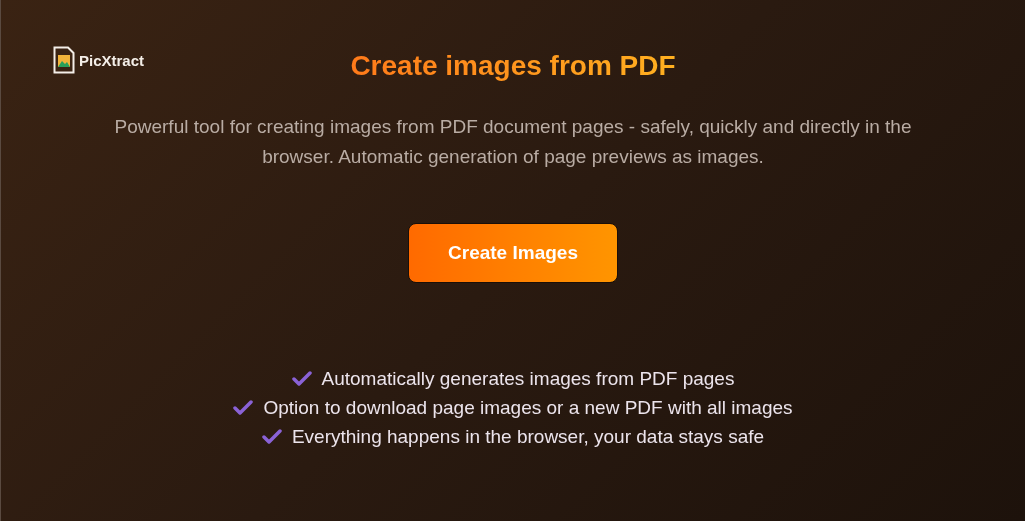 Image resolution: width=1025 pixels, height=521 pixels. What do you see at coordinates (528, 379) in the screenshot?
I see `feature-text: Automatically generates images from PDF pages` at bounding box center [528, 379].